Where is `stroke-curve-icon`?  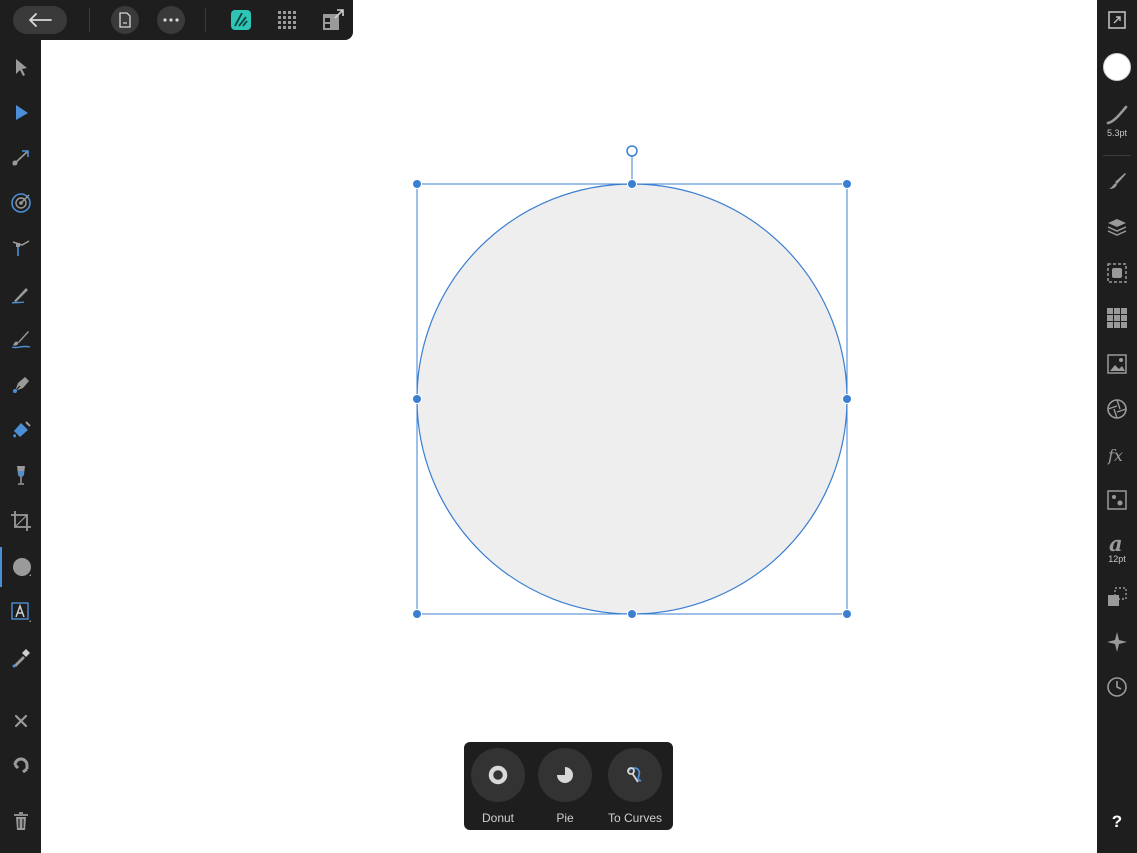 stroke-curve-icon is located at coordinates (1117, 115).